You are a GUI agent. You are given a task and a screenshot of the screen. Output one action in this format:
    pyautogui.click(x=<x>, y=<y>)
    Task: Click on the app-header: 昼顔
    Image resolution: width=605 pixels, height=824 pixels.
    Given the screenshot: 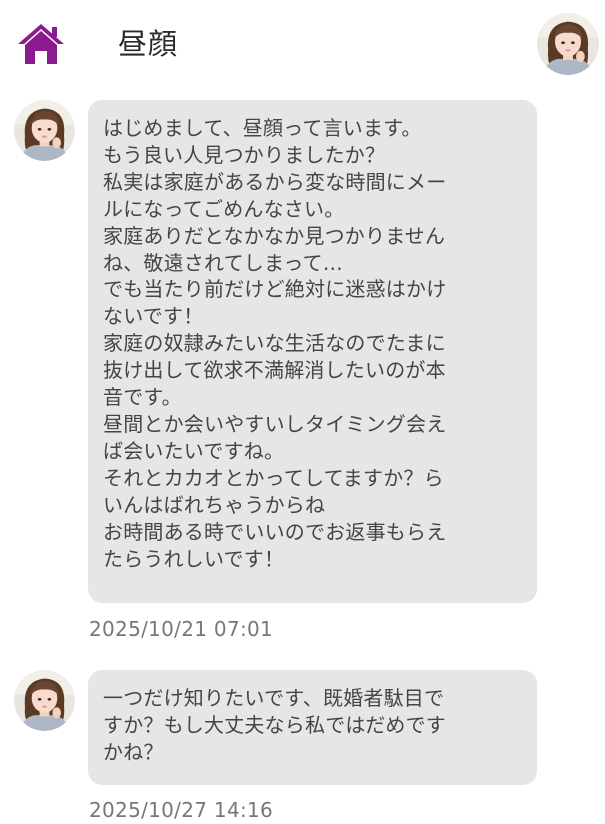 What is the action you would take?
    pyautogui.click(x=302, y=44)
    